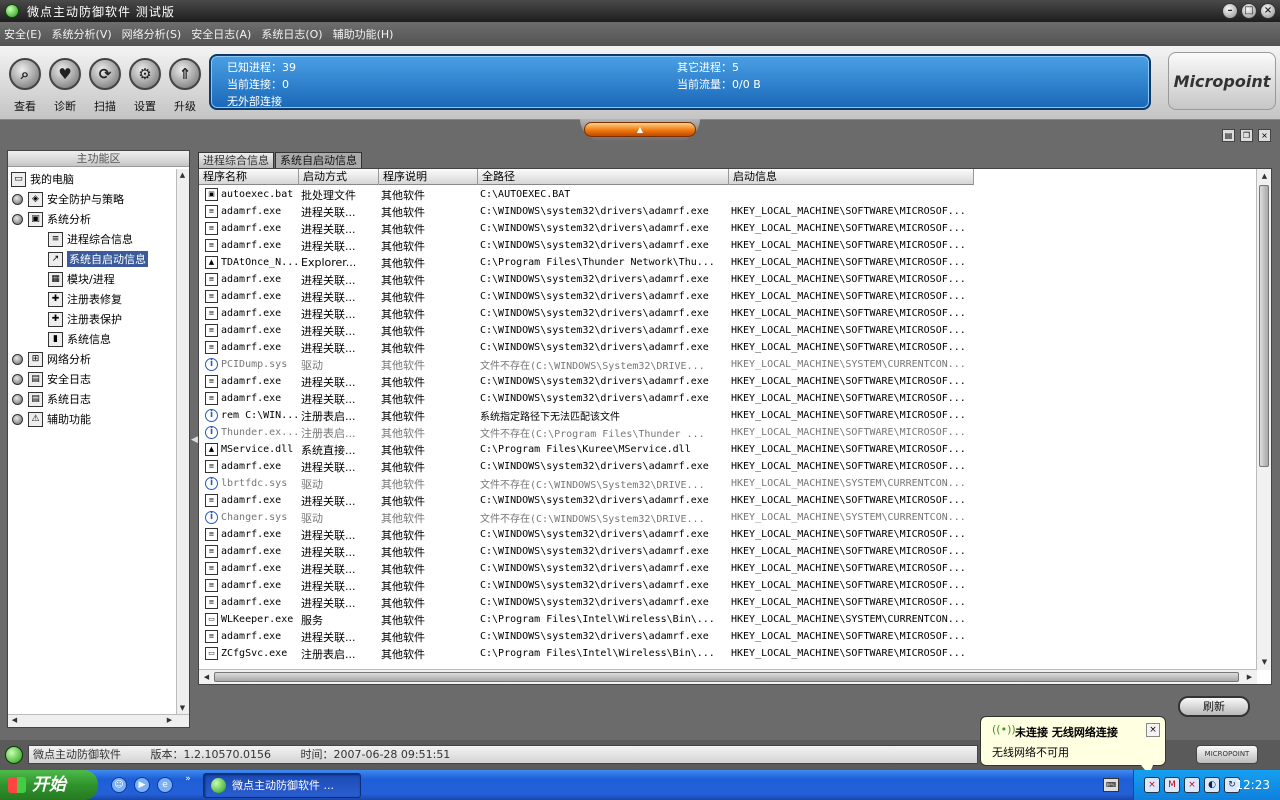  What do you see at coordinates (25, 85) in the screenshot?
I see `toolbar-button: ⌕ 查看` at bounding box center [25, 85].